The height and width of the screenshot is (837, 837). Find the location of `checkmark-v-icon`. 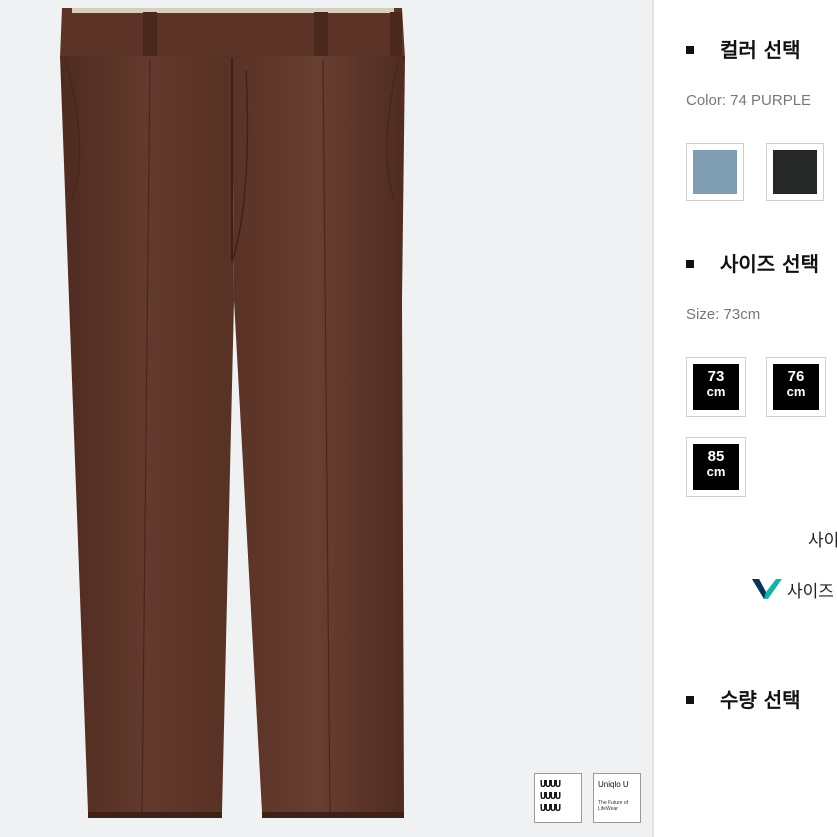

checkmark-v-icon is located at coordinates (767, 589).